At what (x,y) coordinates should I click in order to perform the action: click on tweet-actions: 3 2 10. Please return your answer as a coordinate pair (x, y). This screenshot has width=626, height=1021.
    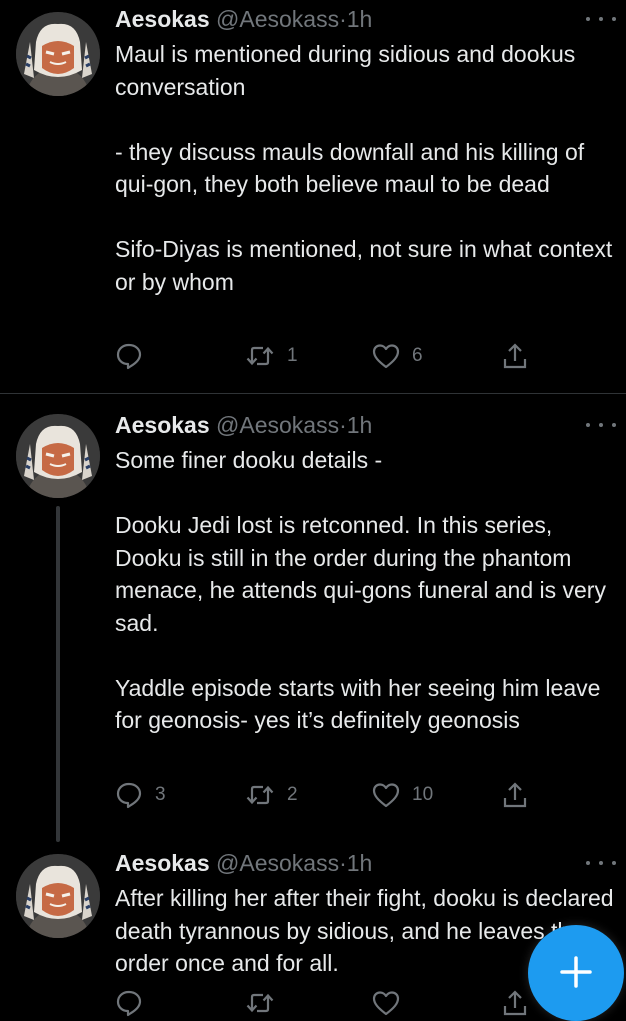
    Looking at the image, I should click on (325, 795).